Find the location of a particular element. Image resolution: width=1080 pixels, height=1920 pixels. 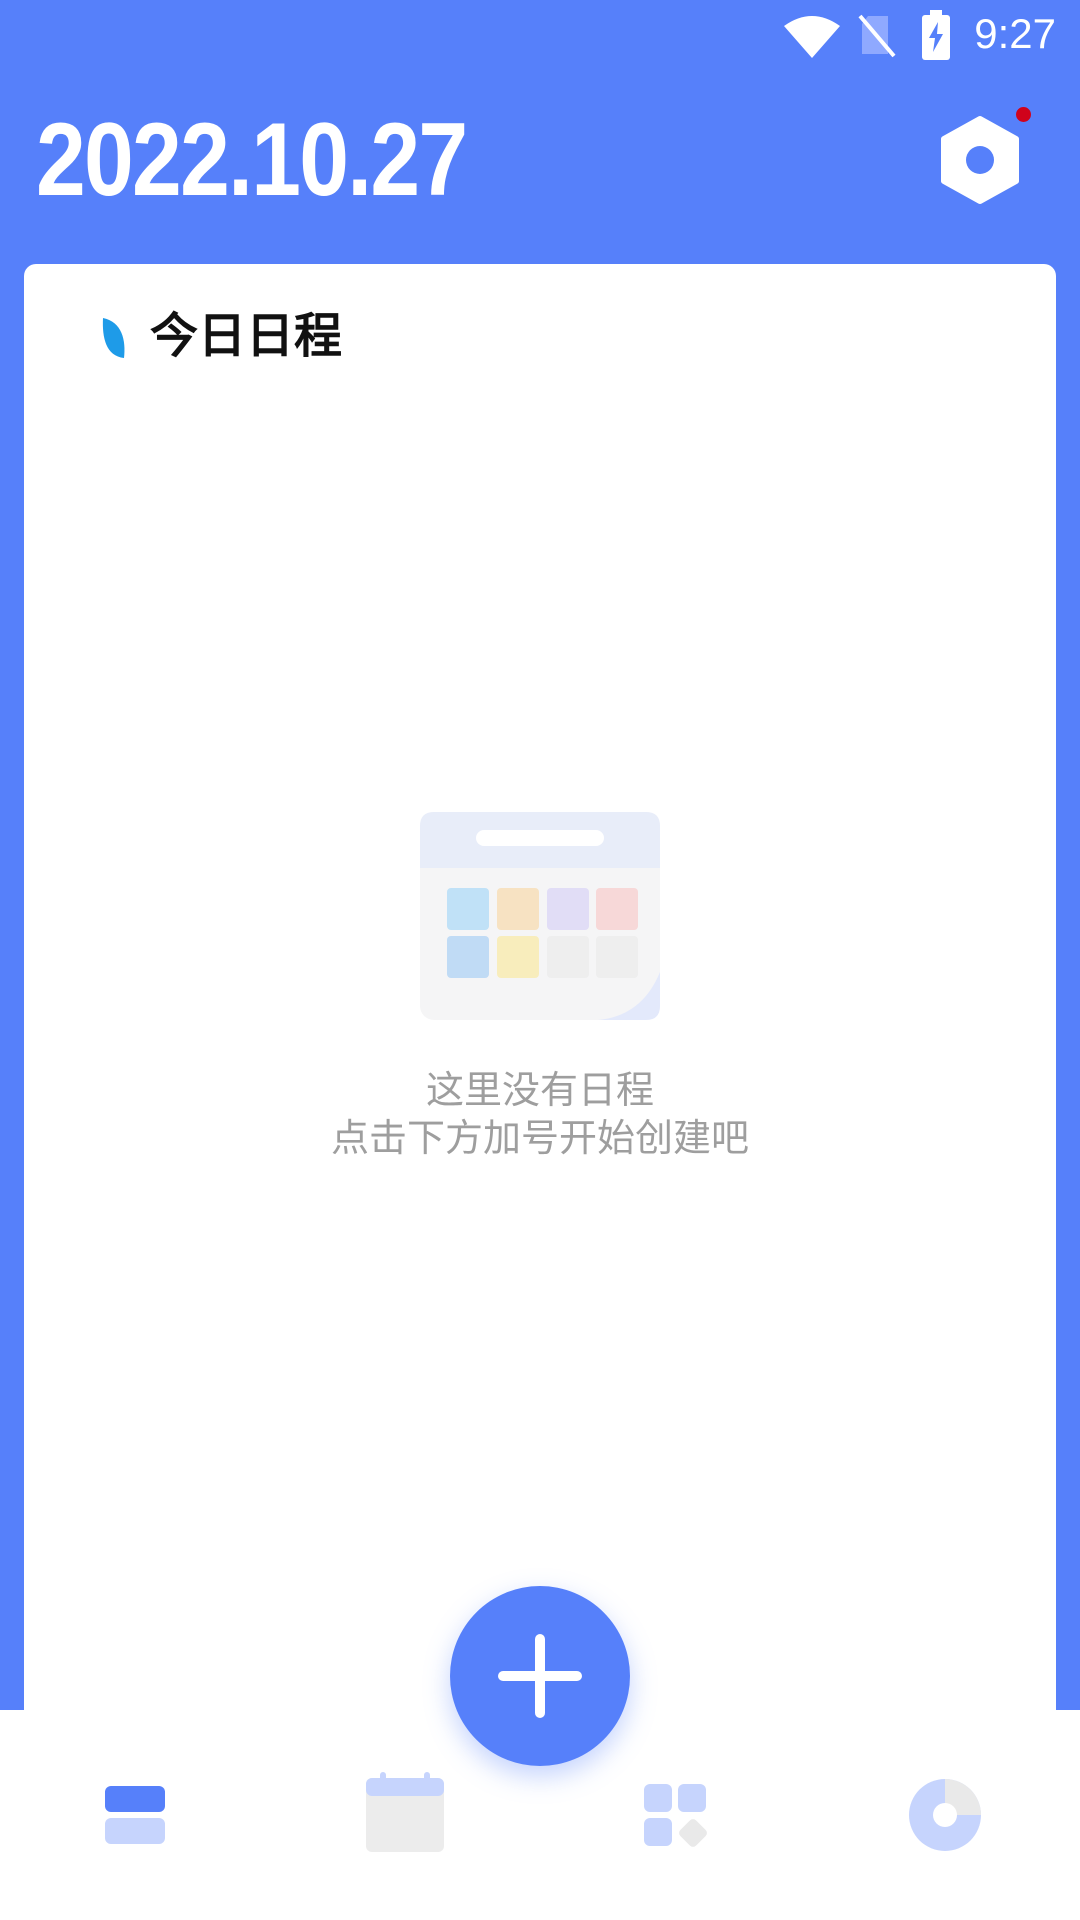

nav-stats-pie-icon is located at coordinates (945, 1815).